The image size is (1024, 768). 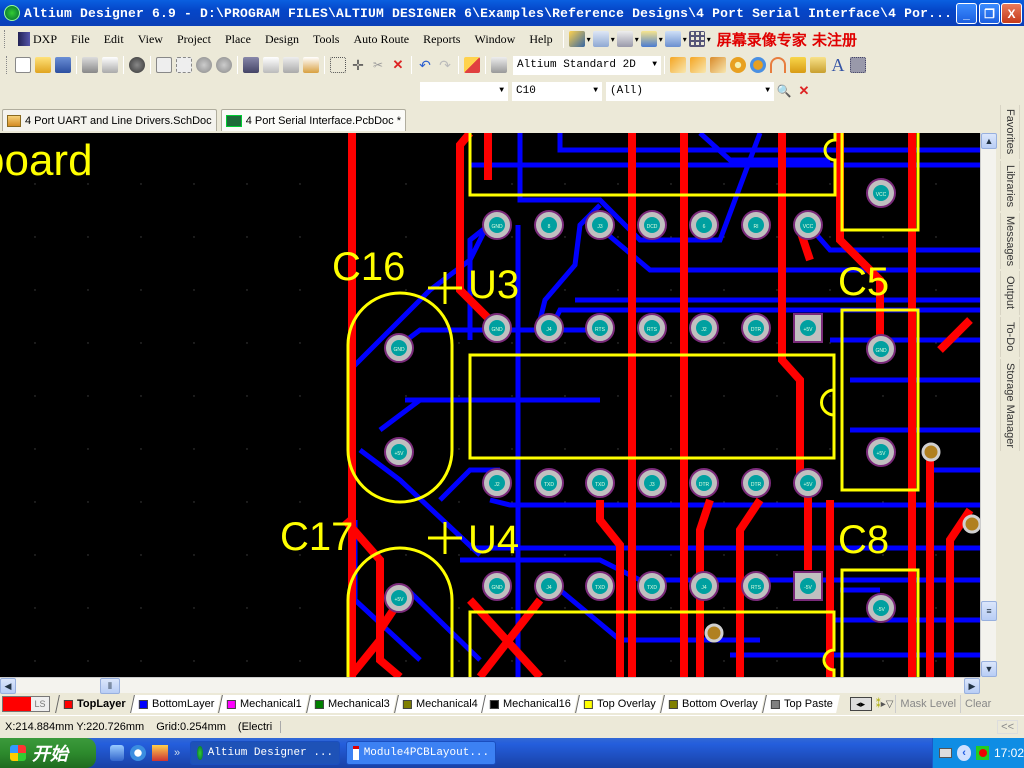 I want to click on menu-auto-route: Auto Route, so click(x=381, y=39).